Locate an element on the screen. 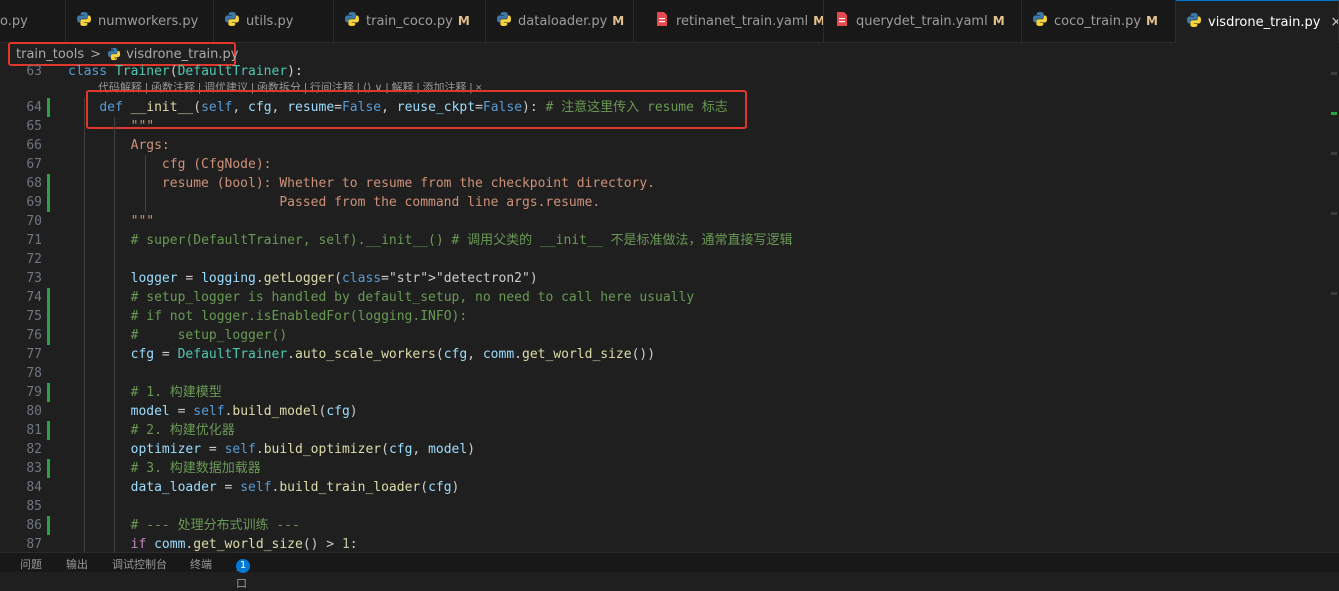 The height and width of the screenshot is (591, 1339). breadcrumb-file: visdrone_train.py is located at coordinates (172, 54).